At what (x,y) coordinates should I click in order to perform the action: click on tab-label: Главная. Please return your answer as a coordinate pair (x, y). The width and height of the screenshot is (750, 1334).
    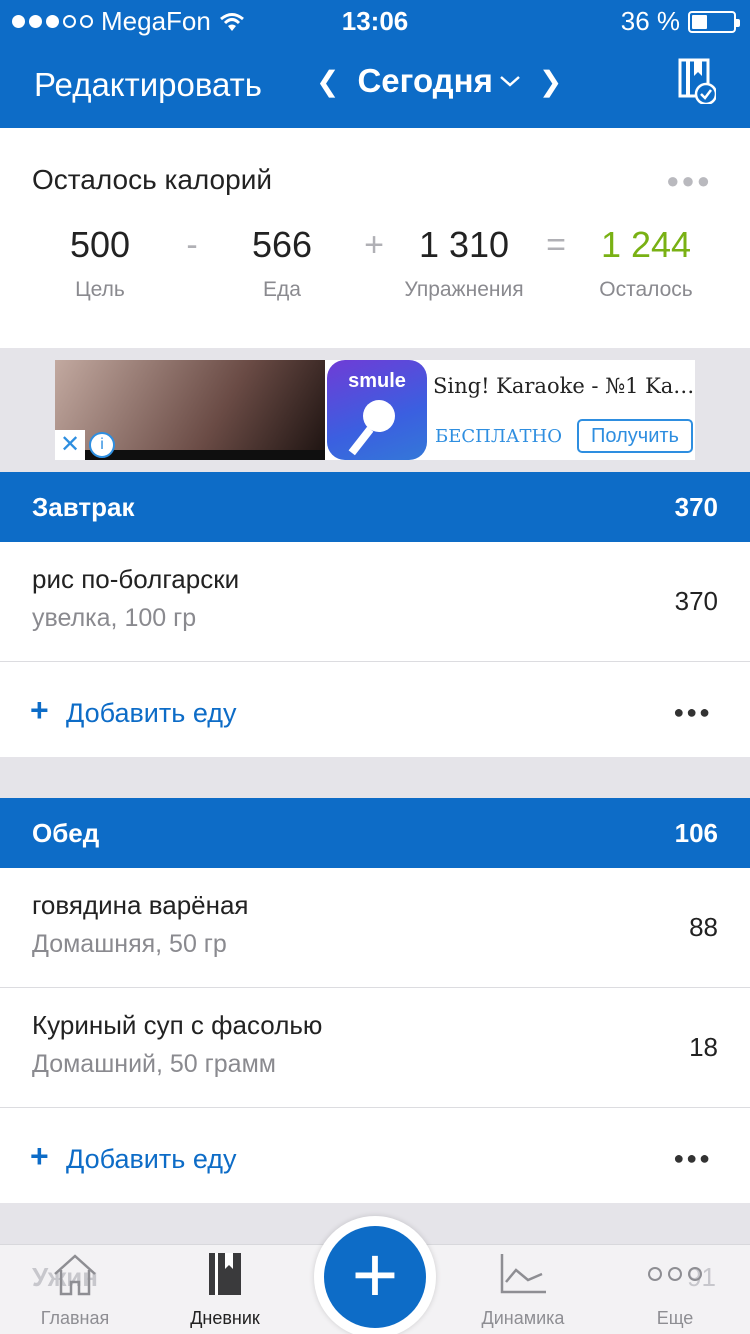
    Looking at the image, I should click on (75, 1318).